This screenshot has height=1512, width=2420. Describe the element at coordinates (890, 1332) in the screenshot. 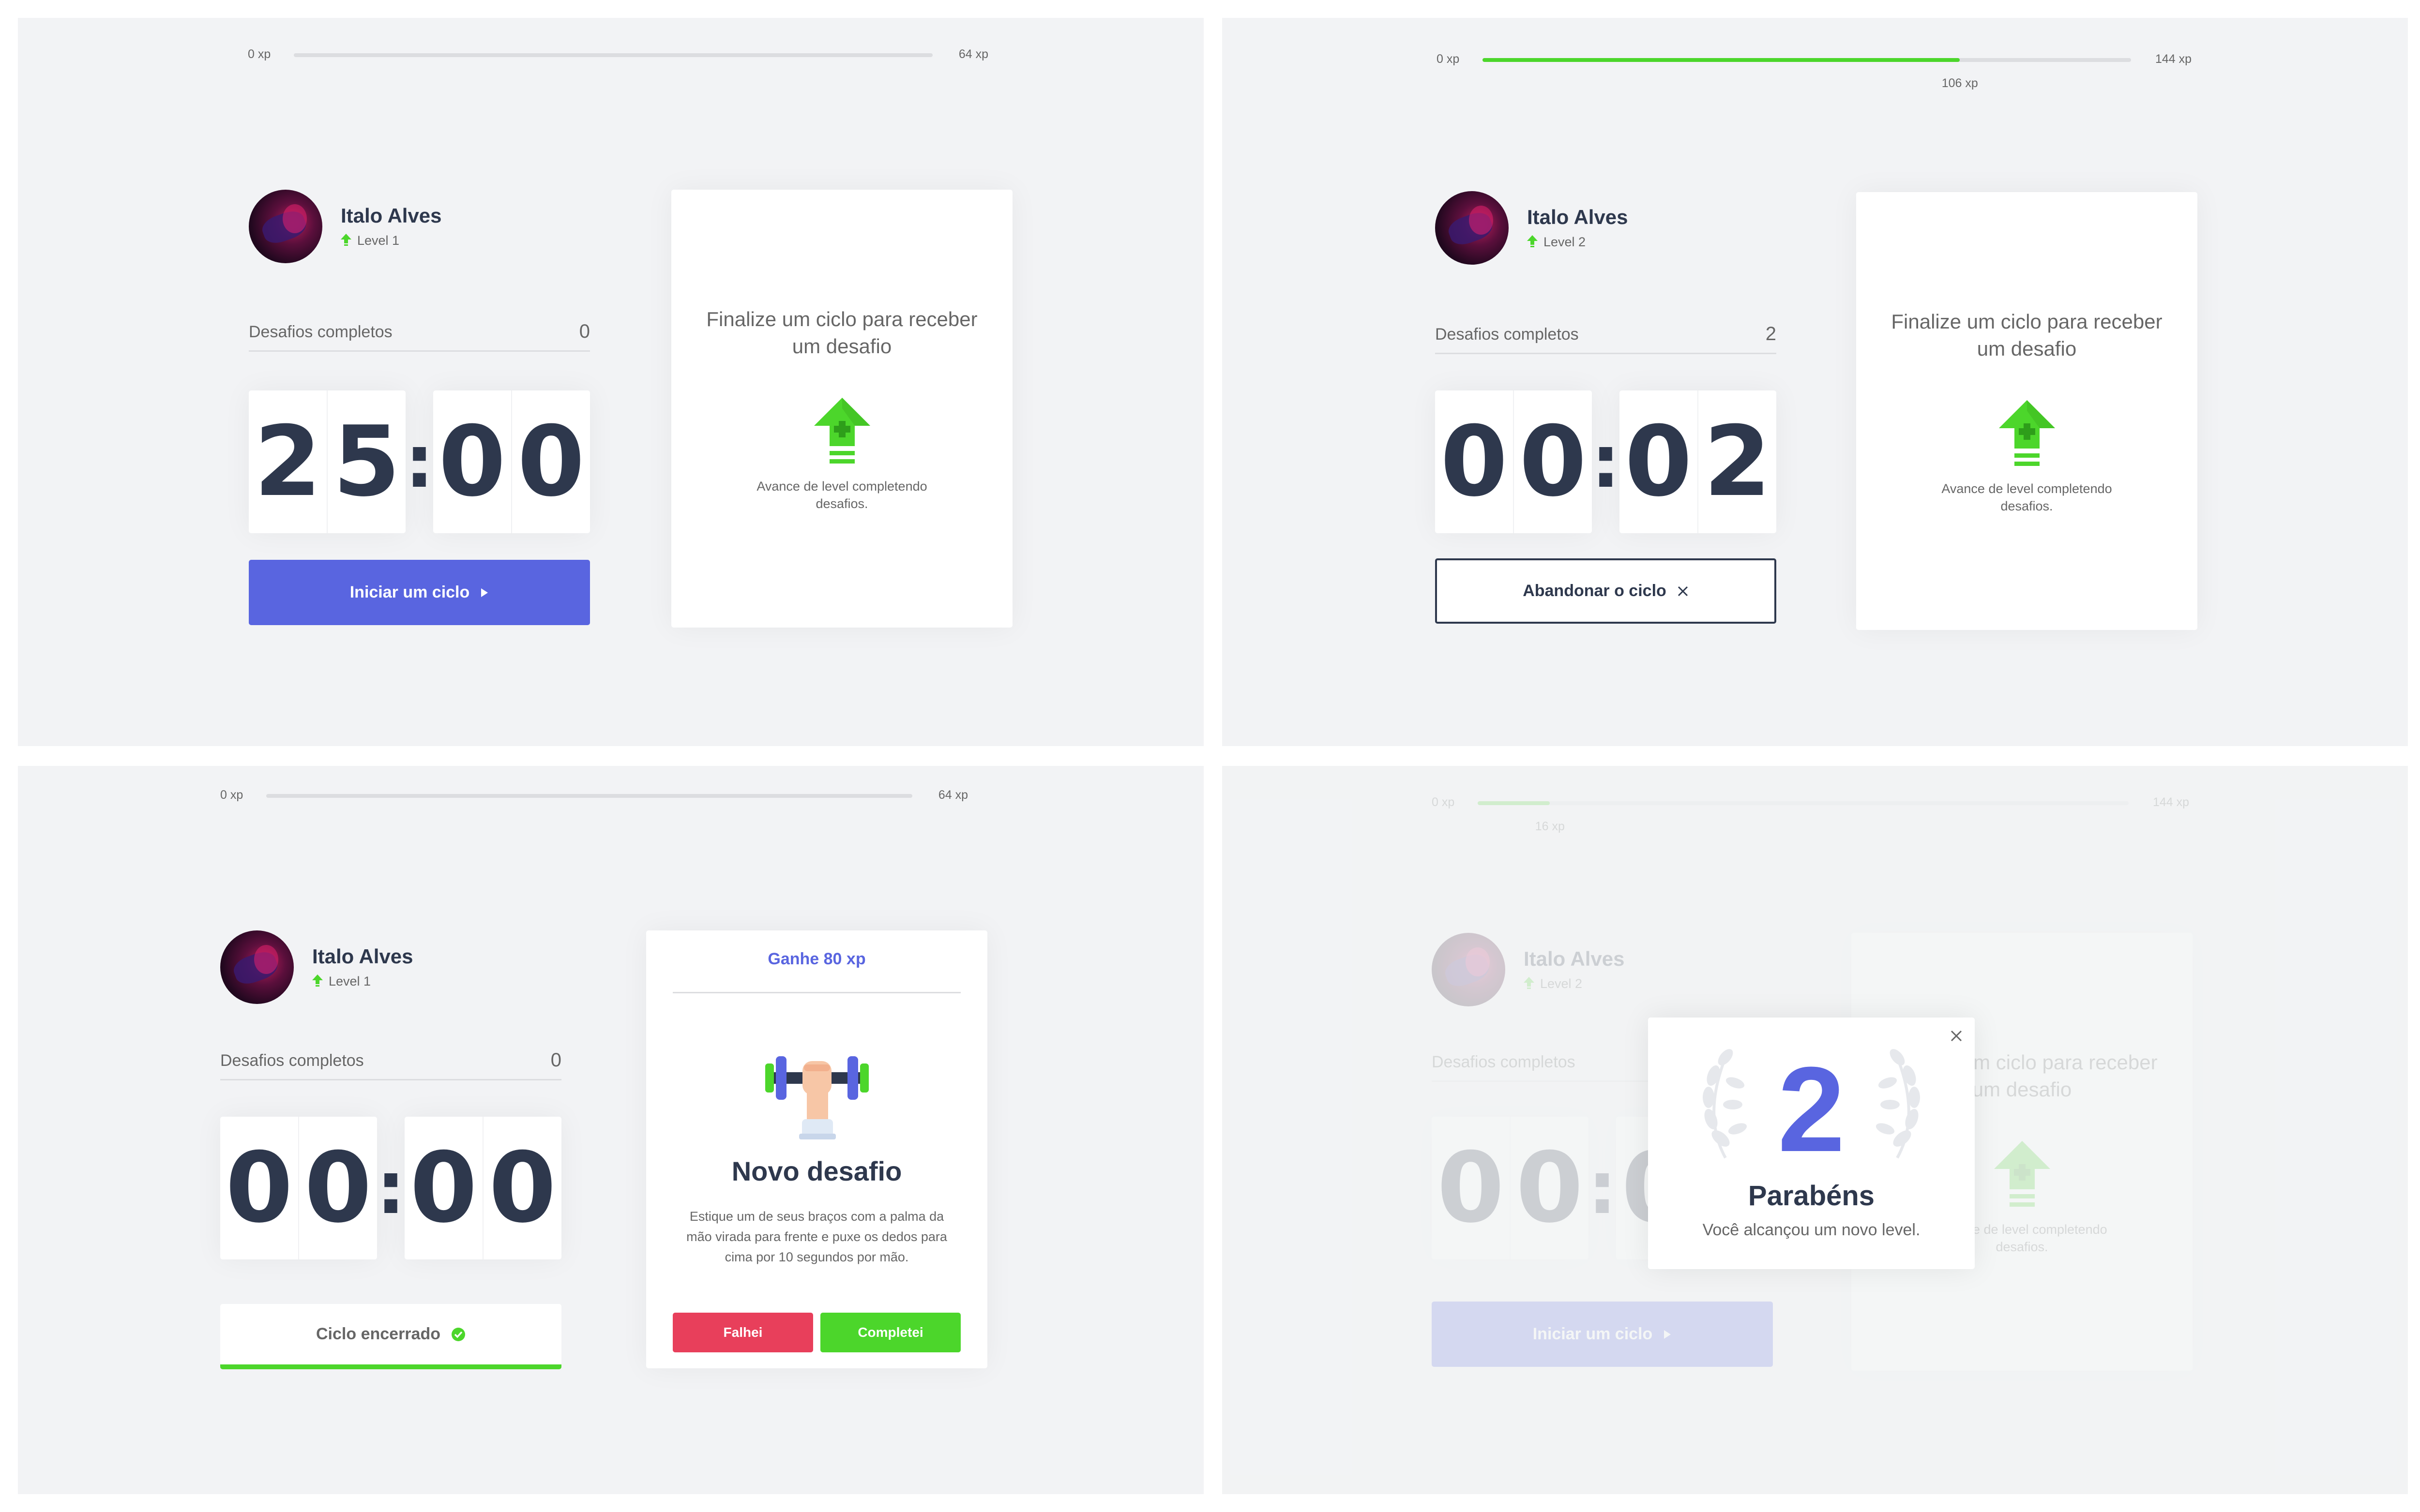

I see `challenge-completed-button: Completei` at that location.